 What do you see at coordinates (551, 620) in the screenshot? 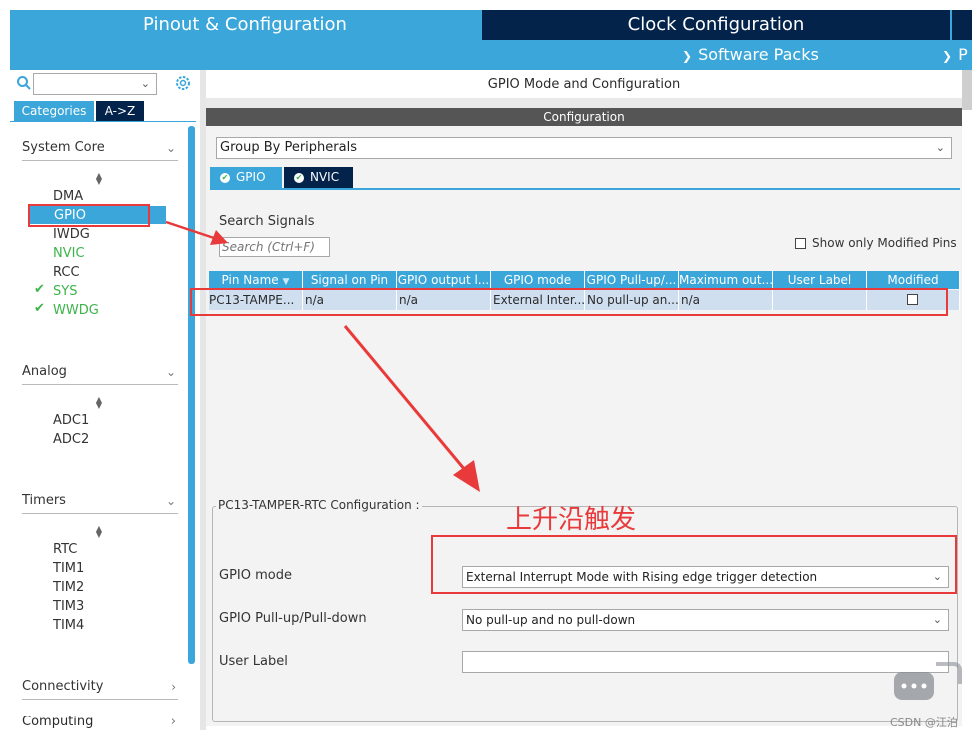
I see `pull-value: No pull-up and no pull-down` at bounding box center [551, 620].